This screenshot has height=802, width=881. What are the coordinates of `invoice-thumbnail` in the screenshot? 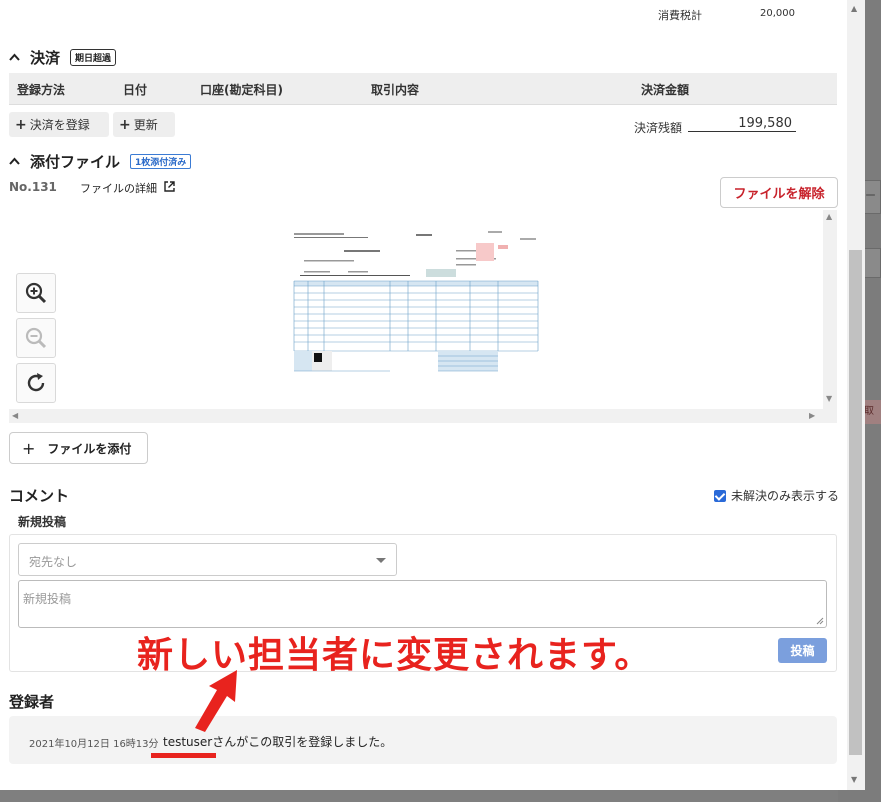 It's located at (416, 301).